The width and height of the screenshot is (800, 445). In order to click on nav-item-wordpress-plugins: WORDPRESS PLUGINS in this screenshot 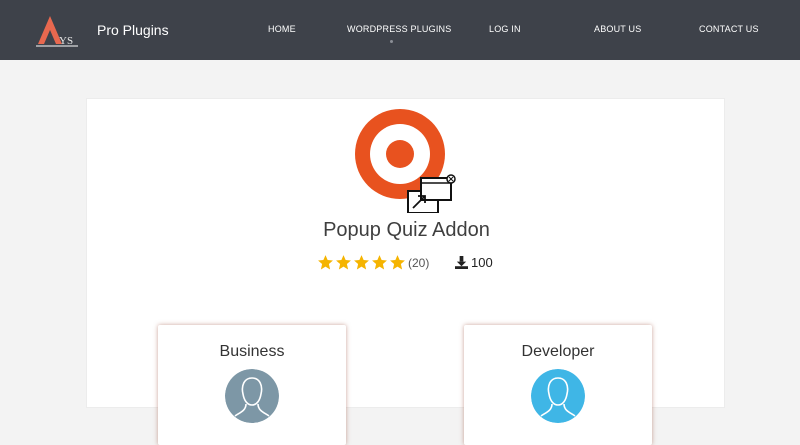, I will do `click(399, 29)`.